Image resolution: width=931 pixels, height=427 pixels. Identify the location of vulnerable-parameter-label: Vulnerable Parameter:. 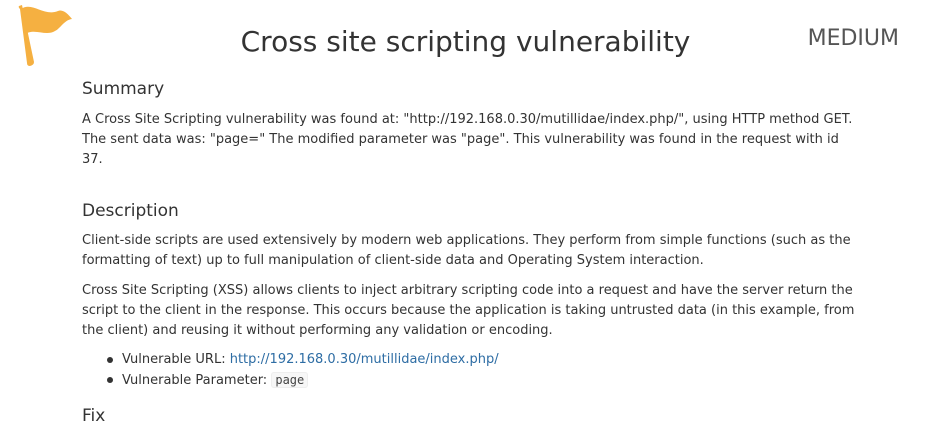
(195, 380).